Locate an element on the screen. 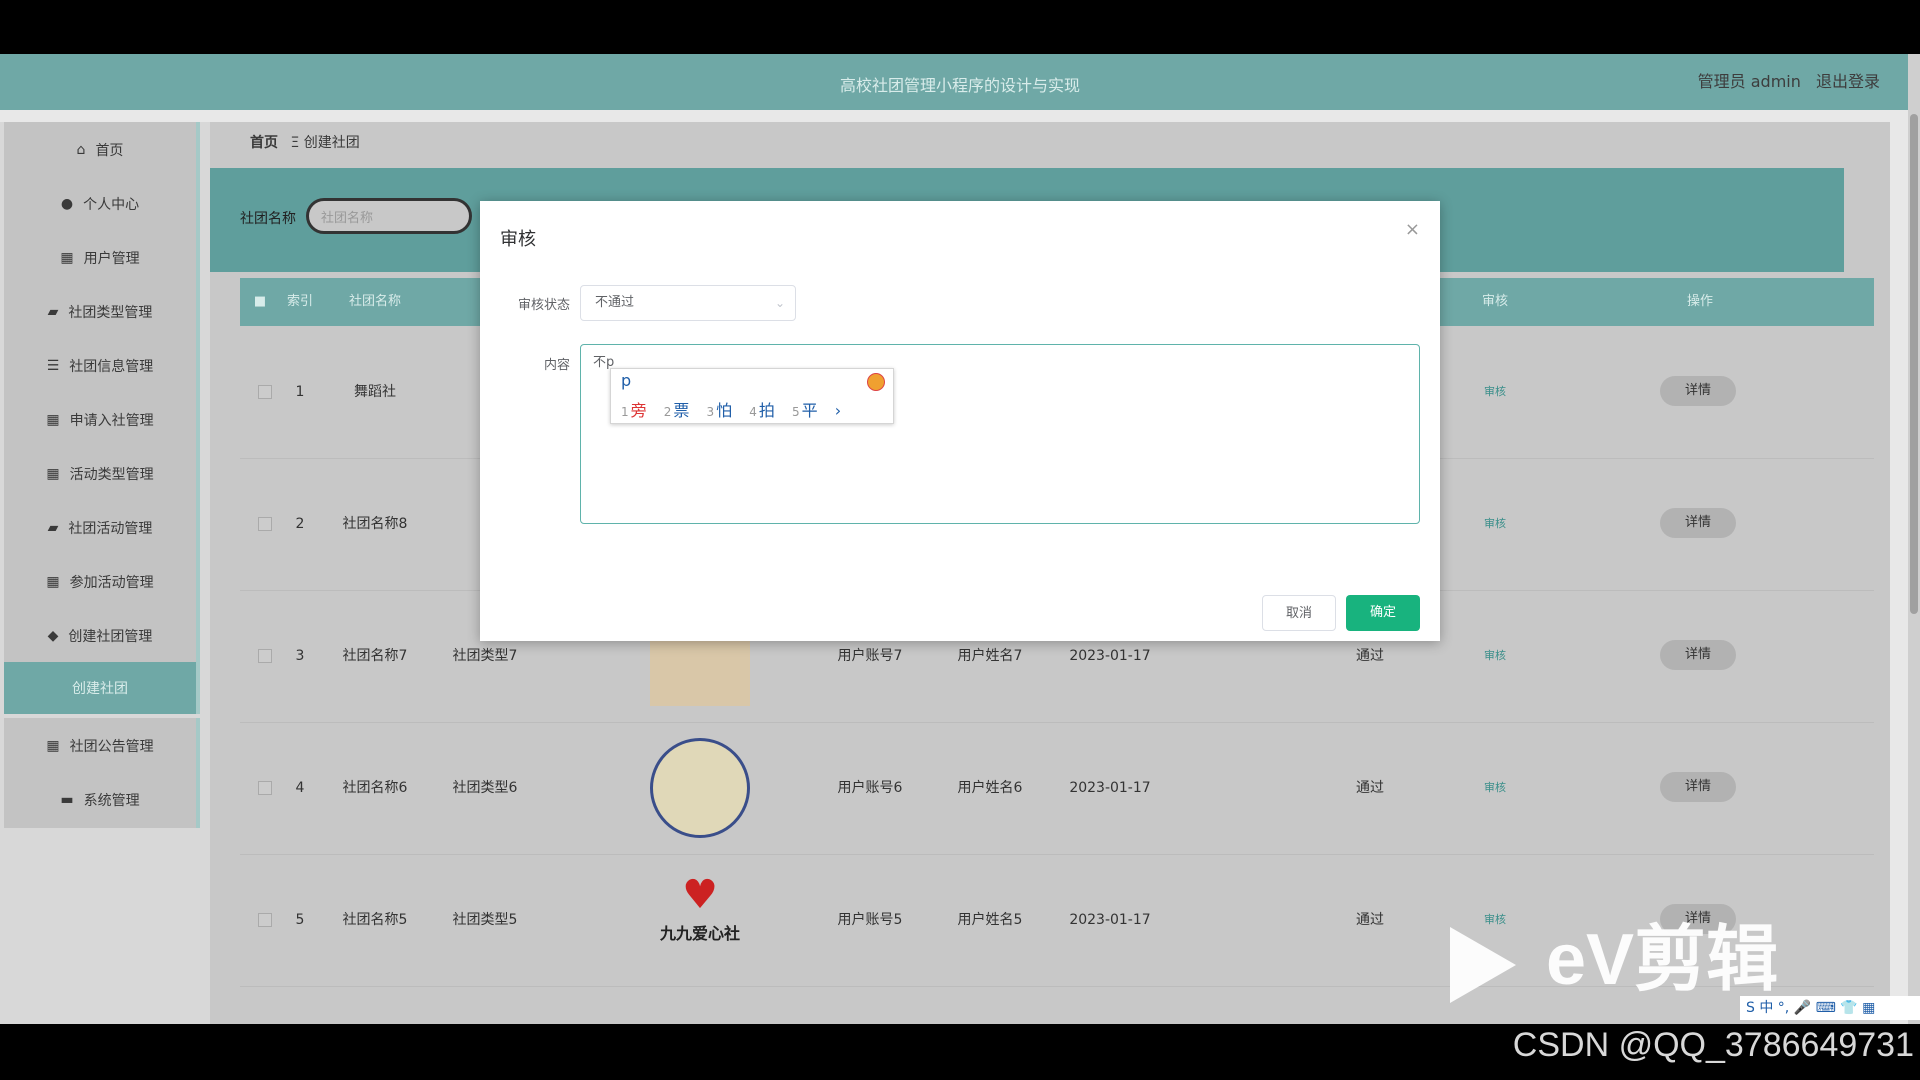 The width and height of the screenshot is (1920, 1080). breadcrumb: 首页 Ξ 创建社团 is located at coordinates (305, 142).